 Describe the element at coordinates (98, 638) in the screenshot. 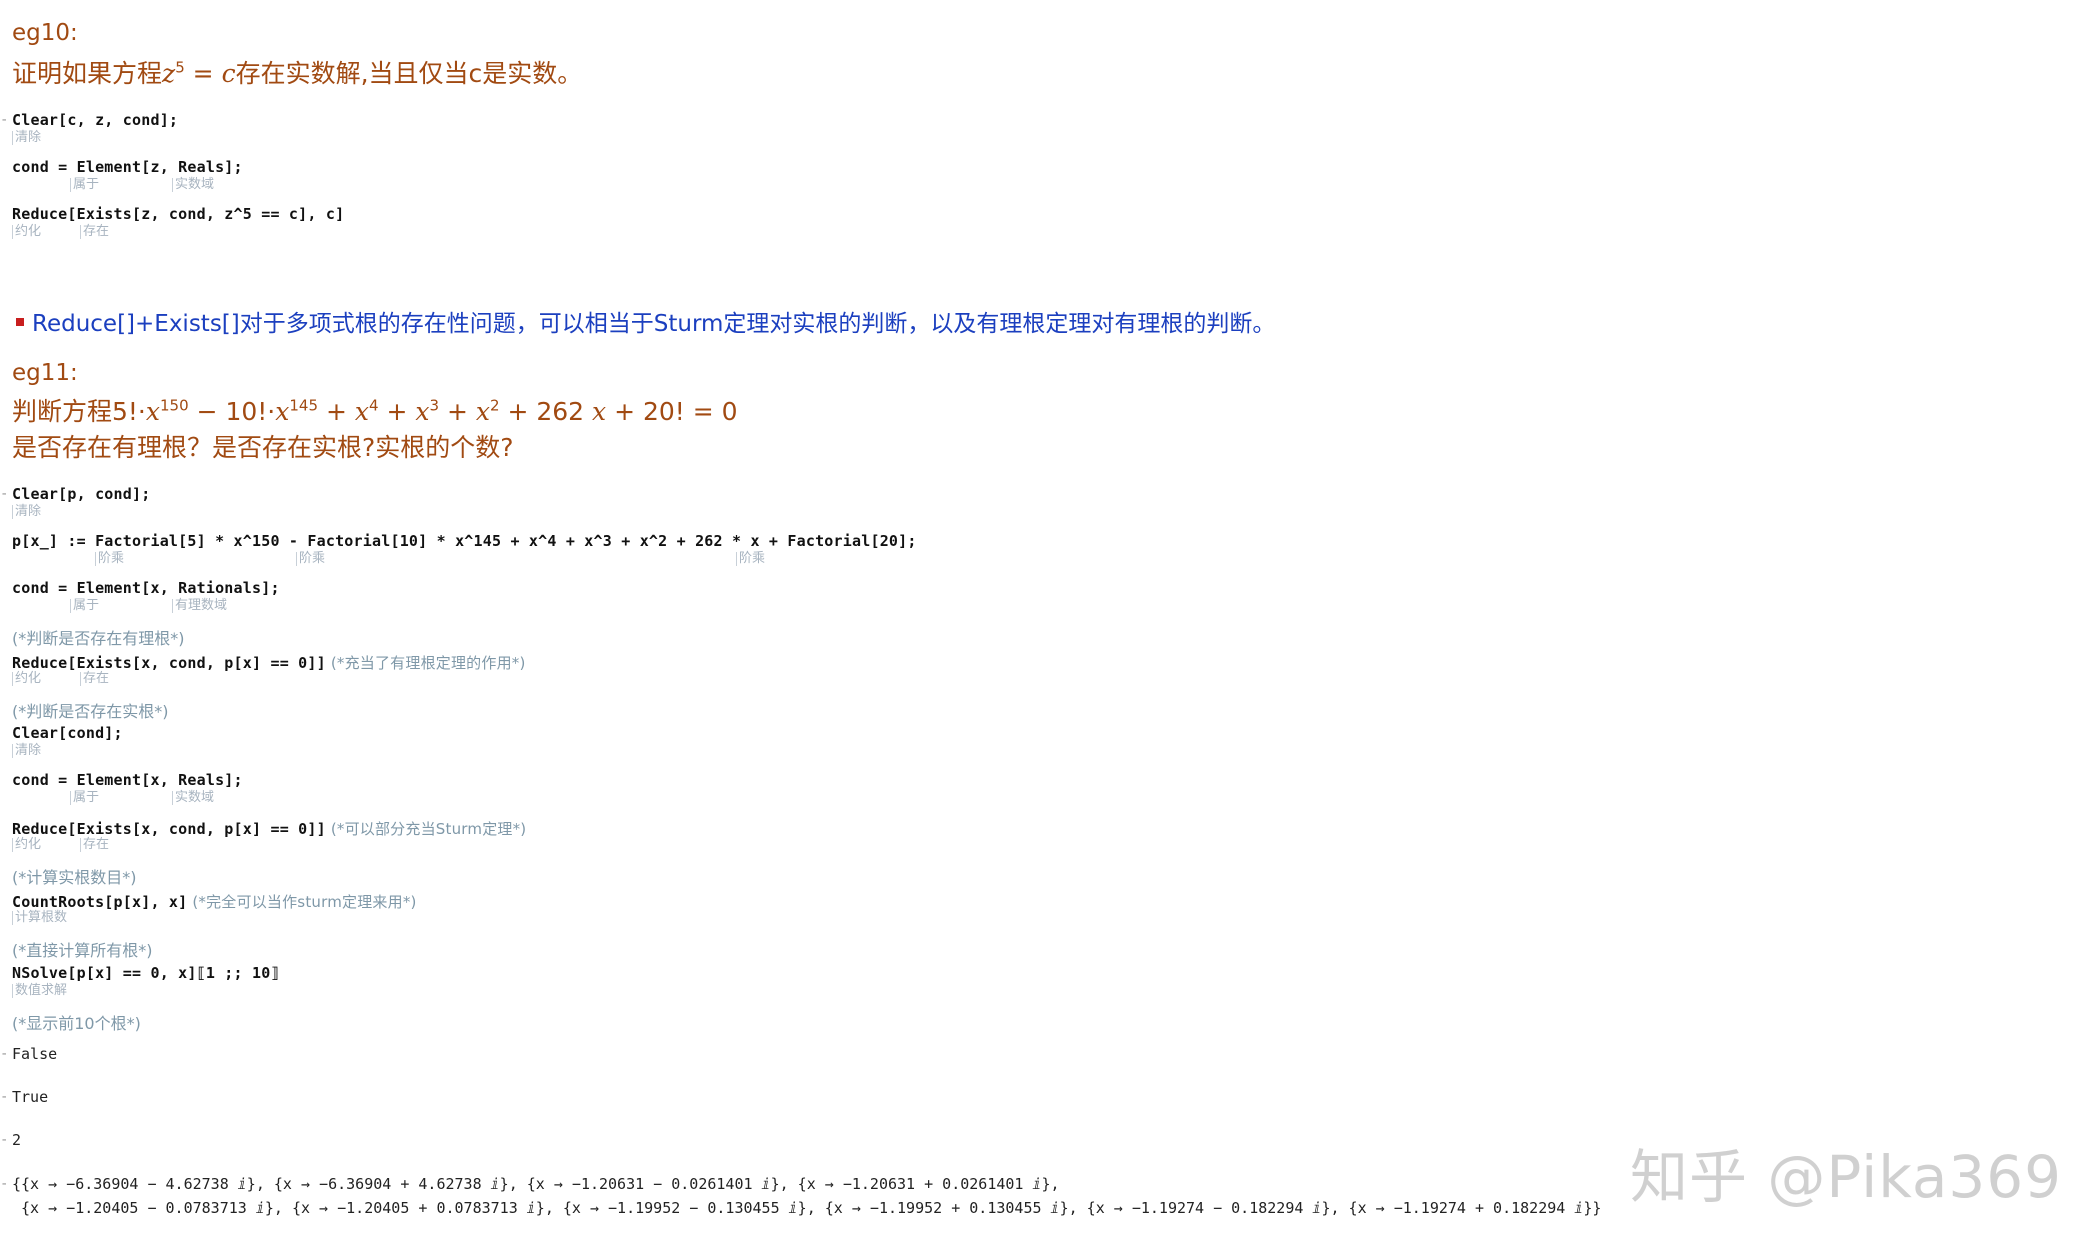

I see `comment-rational-root: (*判断是否存在有理根*)` at that location.